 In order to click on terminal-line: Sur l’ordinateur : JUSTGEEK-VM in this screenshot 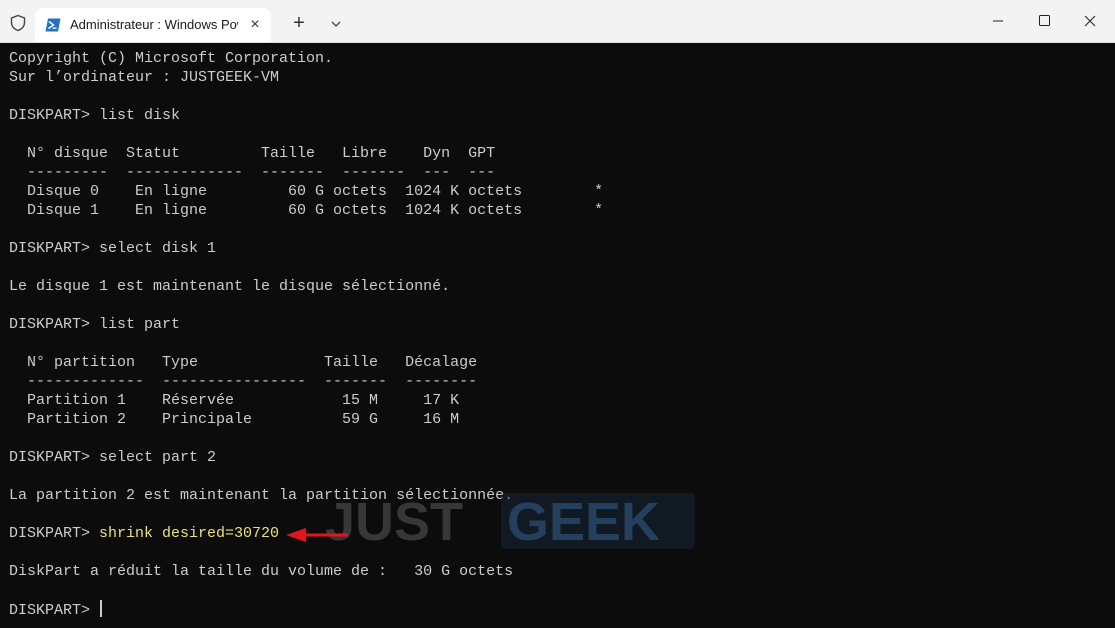, I will do `click(144, 77)`.